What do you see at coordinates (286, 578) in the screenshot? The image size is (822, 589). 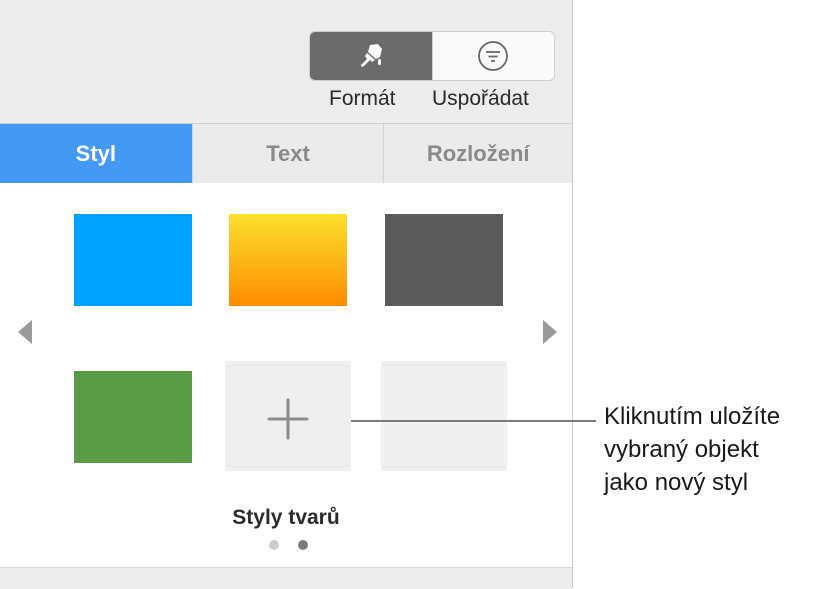 I see `panel-footer` at bounding box center [286, 578].